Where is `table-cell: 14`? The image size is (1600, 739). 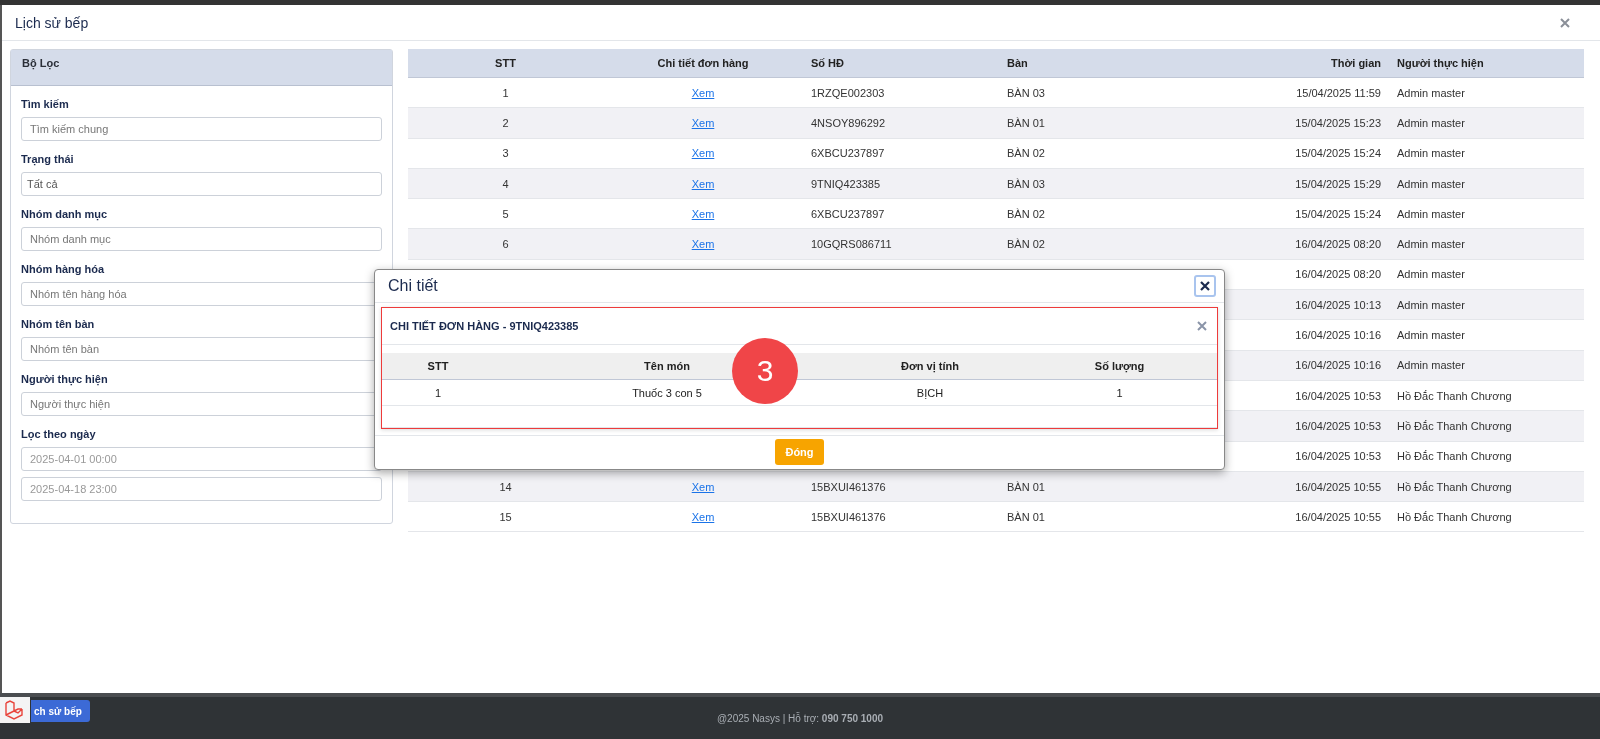 table-cell: 14 is located at coordinates (505, 486).